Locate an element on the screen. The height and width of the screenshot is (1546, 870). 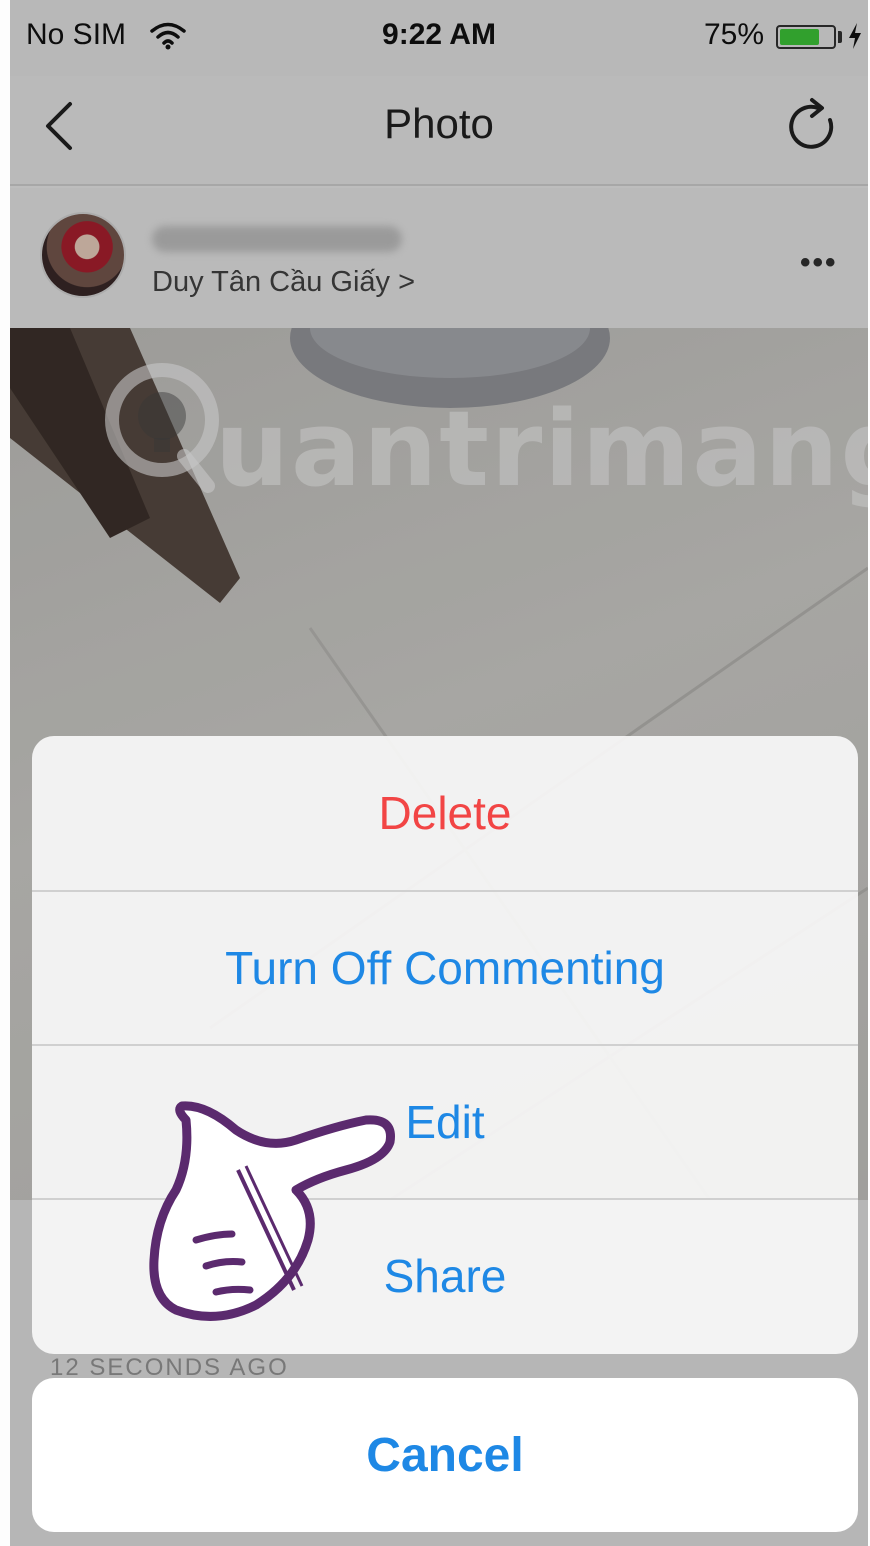
hand-pointer-icon is located at coordinates (276, 1217).